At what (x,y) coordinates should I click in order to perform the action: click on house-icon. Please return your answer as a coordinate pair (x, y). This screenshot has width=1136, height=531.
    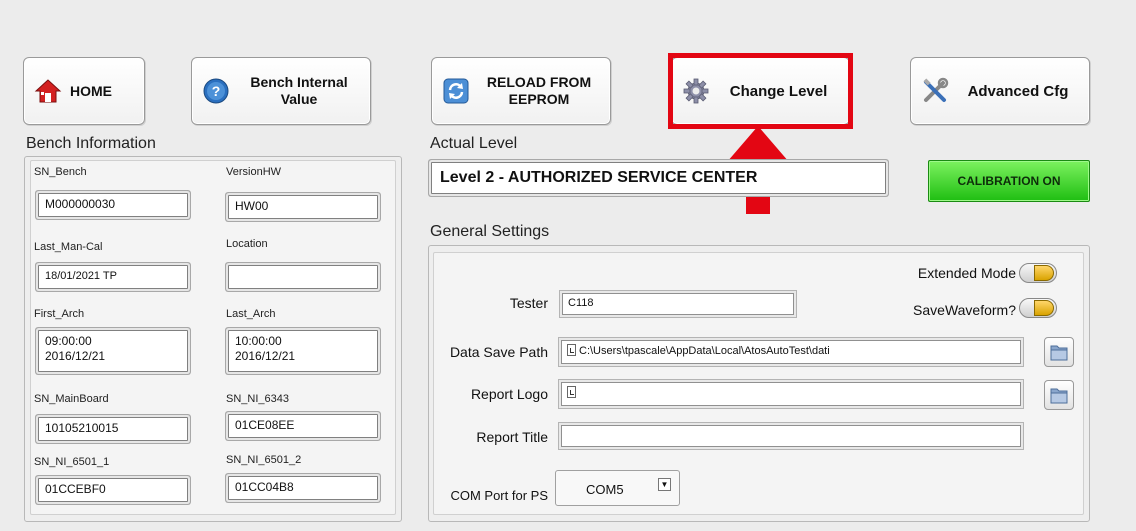
    Looking at the image, I should click on (48, 91).